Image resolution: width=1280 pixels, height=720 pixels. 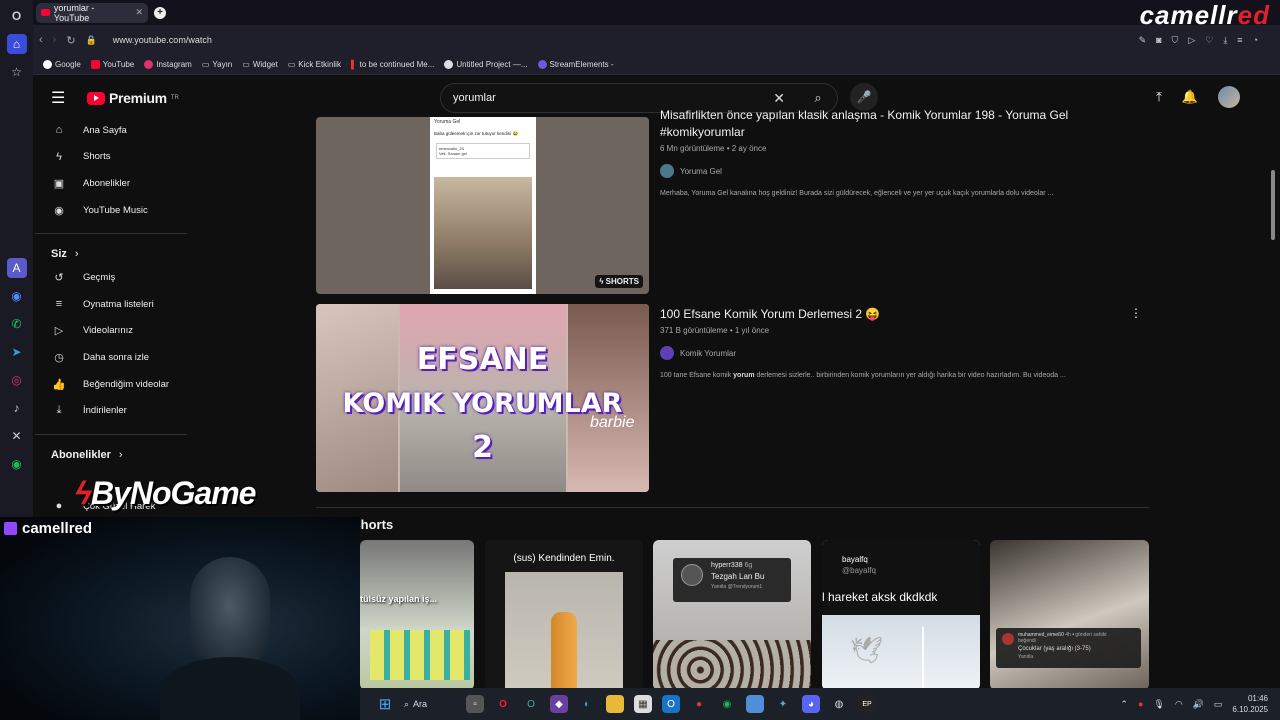 What do you see at coordinates (55, 40) in the screenshot?
I see `forward-icon: ›` at bounding box center [55, 40].